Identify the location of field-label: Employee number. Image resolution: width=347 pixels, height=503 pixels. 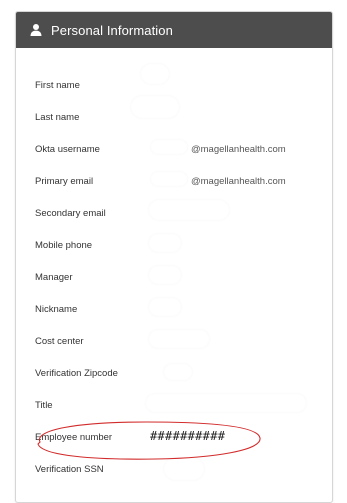
(74, 437).